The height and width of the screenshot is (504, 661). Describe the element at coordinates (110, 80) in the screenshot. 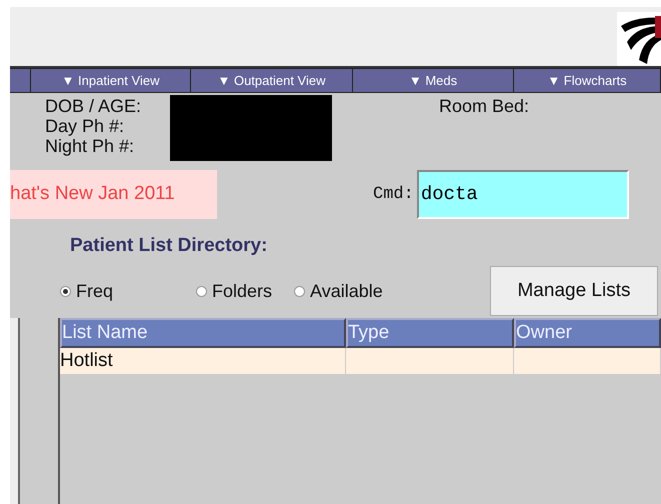

I see `nav-tab: ▼ Inpatient View` at that location.